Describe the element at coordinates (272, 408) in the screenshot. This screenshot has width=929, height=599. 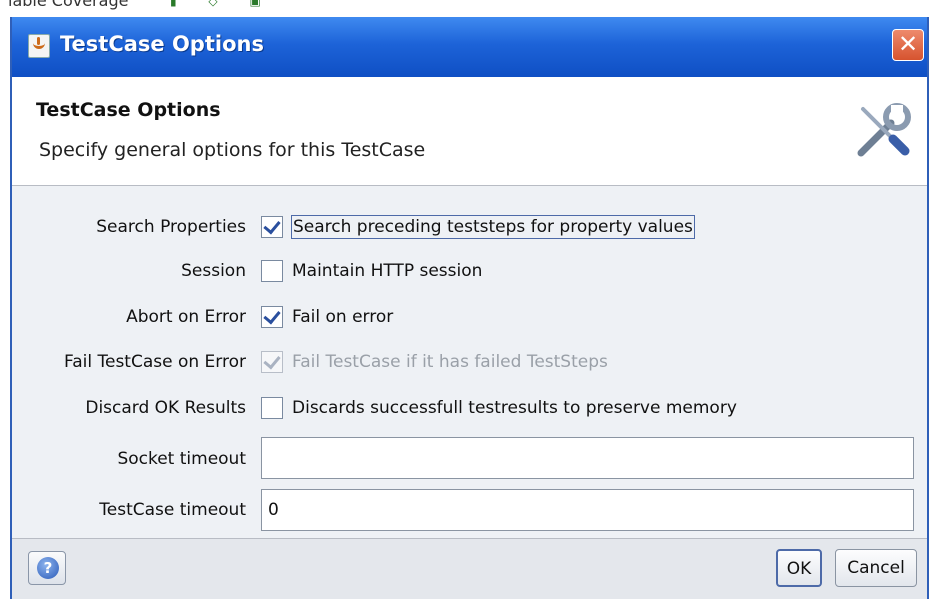
I see `discard-ok-results-checkbox` at that location.